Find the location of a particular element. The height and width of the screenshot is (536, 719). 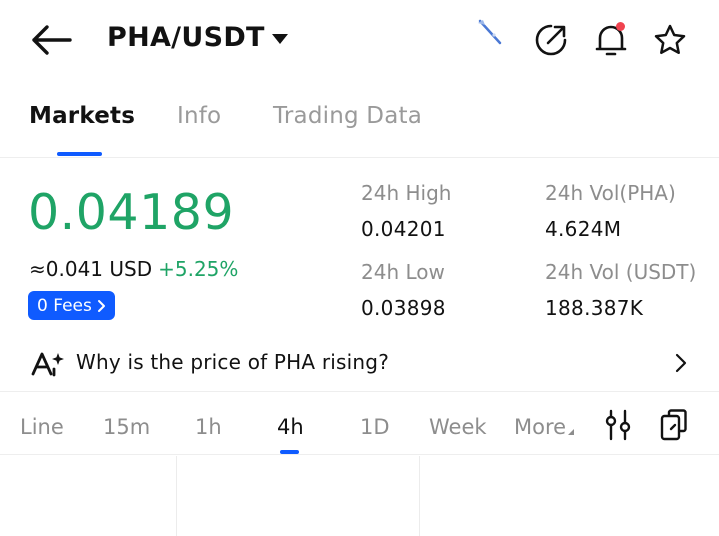

copy-layout-icon is located at coordinates (673, 425).